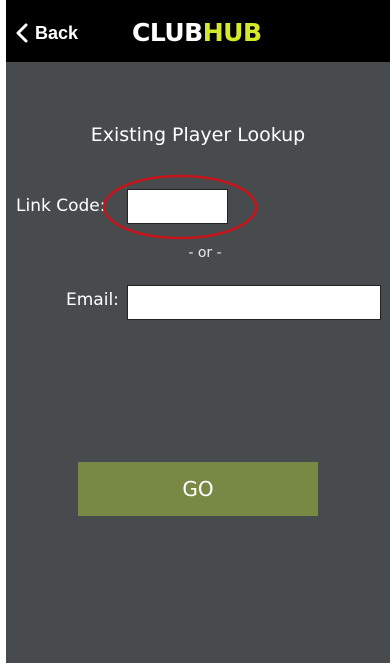 The image size is (390, 663). Describe the element at coordinates (61, 206) in the screenshot. I see `link-code-label: Link Code:` at that location.